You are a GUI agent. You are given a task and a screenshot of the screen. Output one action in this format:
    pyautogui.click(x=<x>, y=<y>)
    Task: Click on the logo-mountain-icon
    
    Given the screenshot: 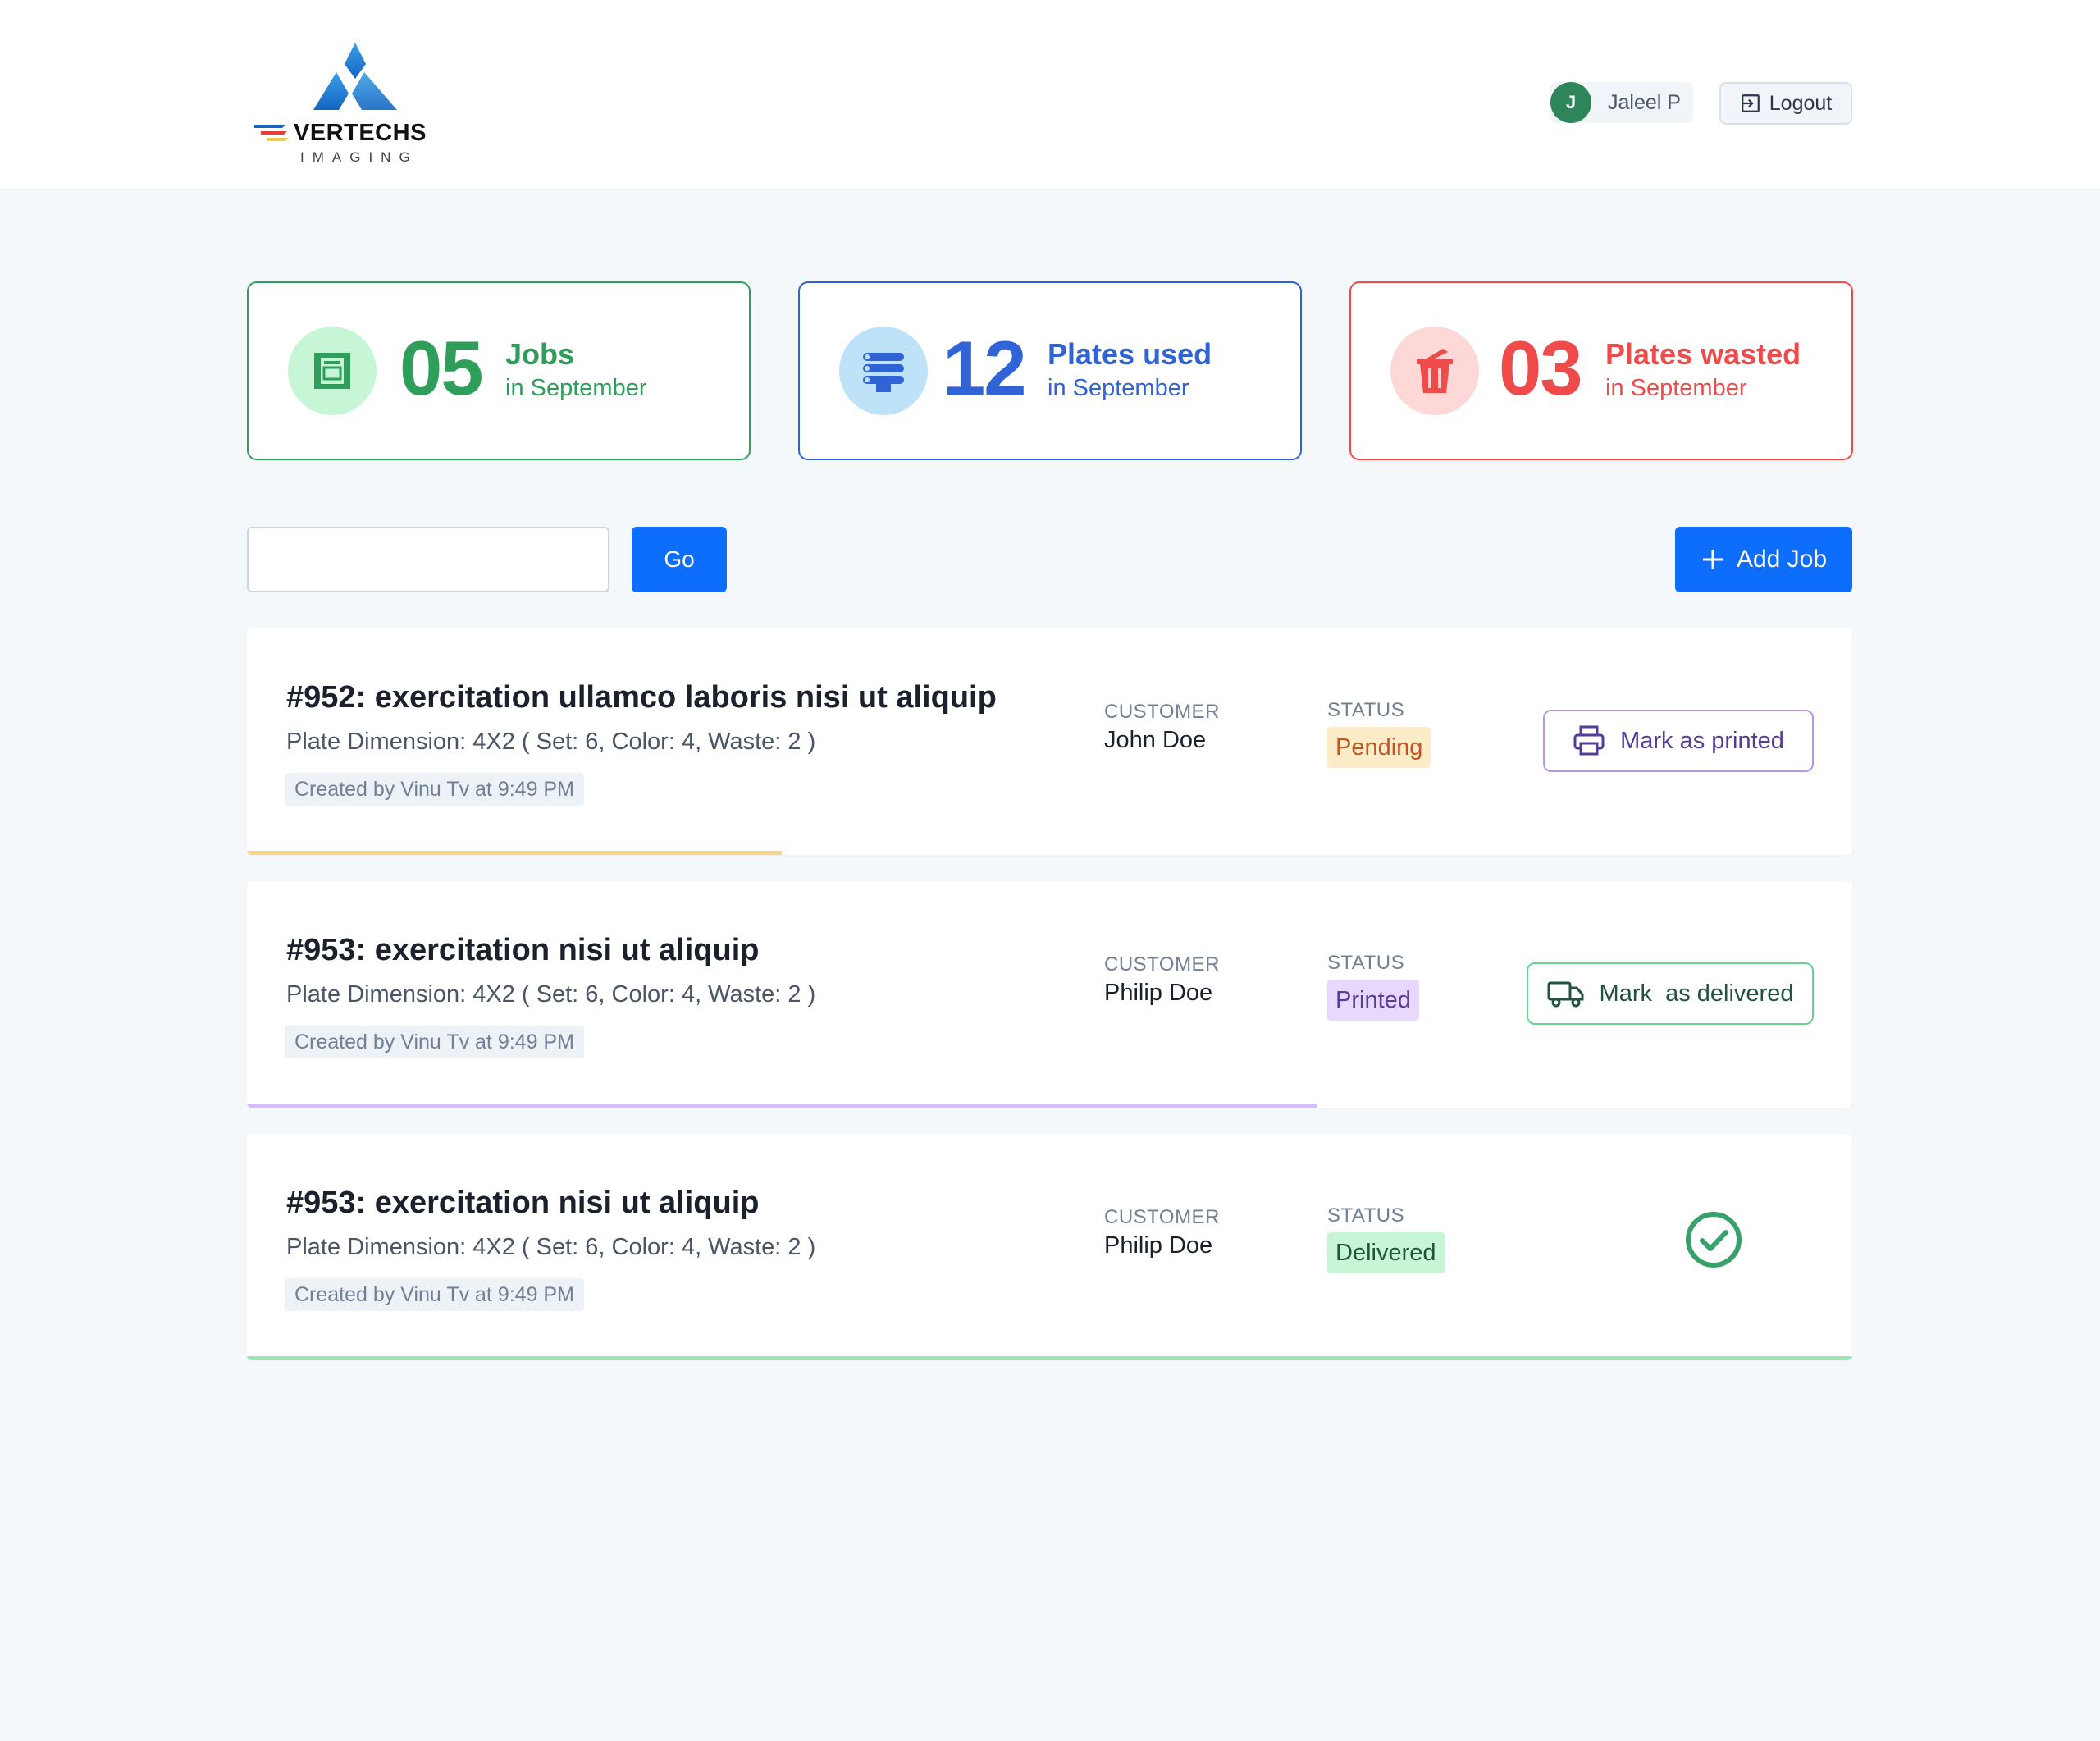 What is the action you would take?
    pyautogui.click(x=325, y=92)
    